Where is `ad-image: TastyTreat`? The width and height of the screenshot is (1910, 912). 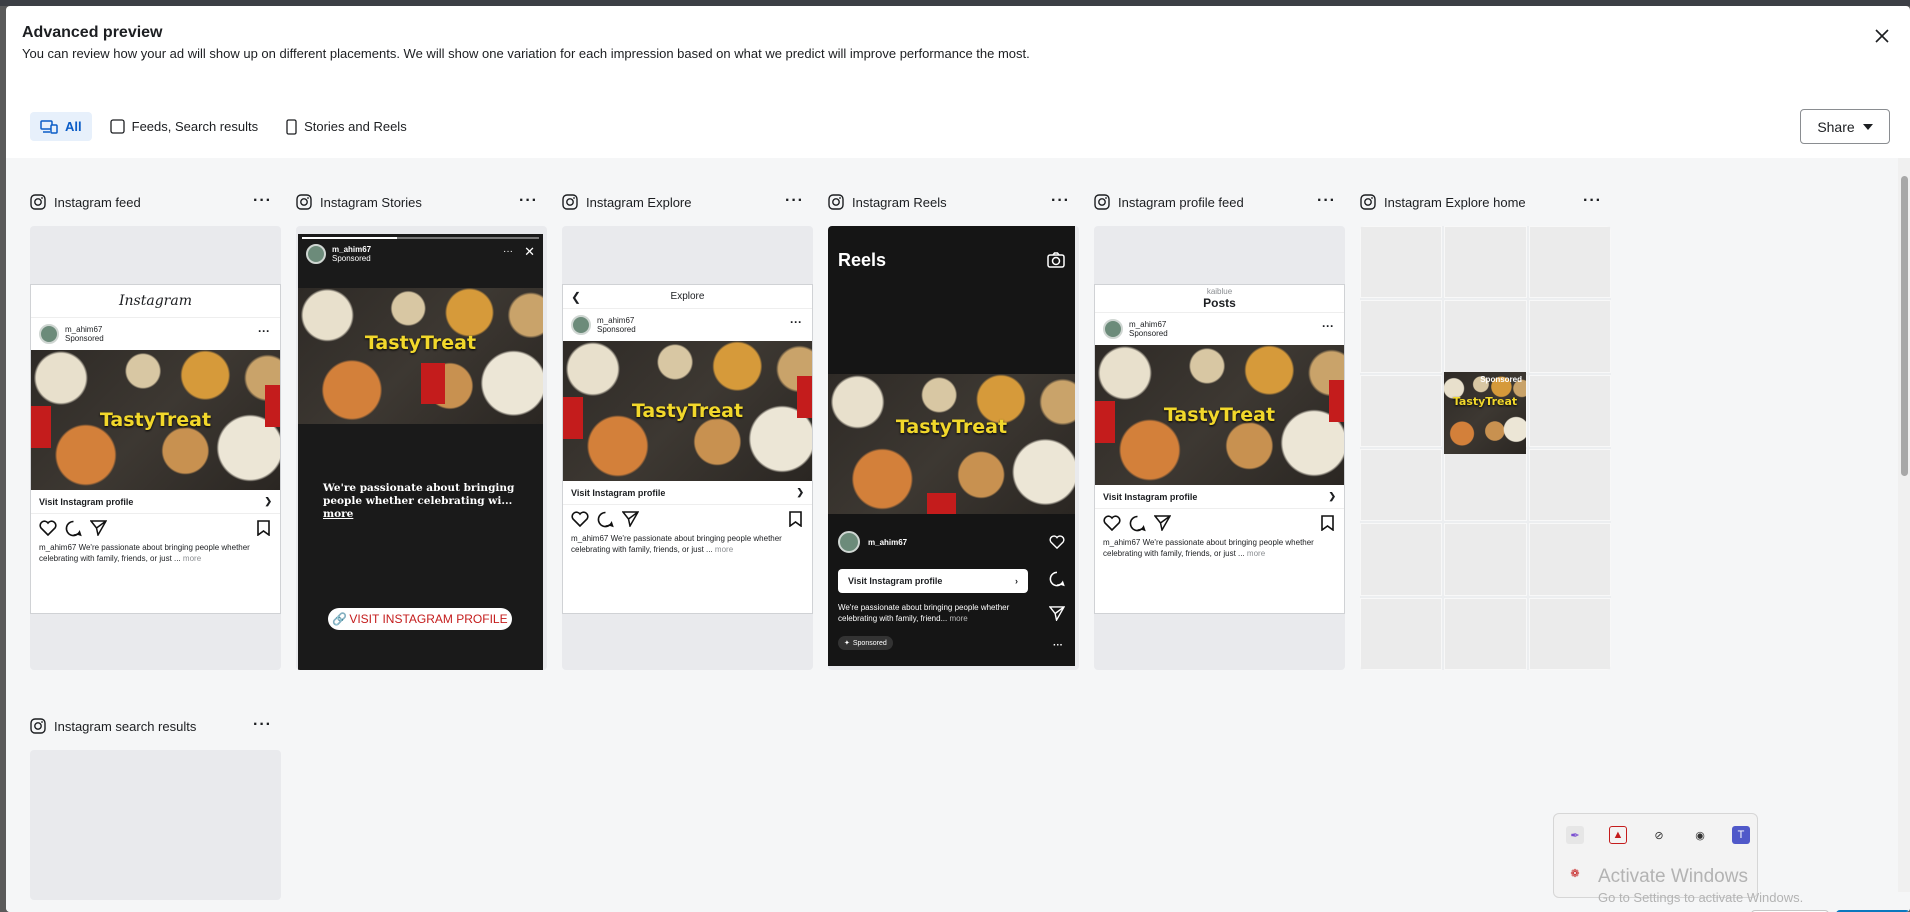 ad-image: TastyTreat is located at coordinates (687, 411).